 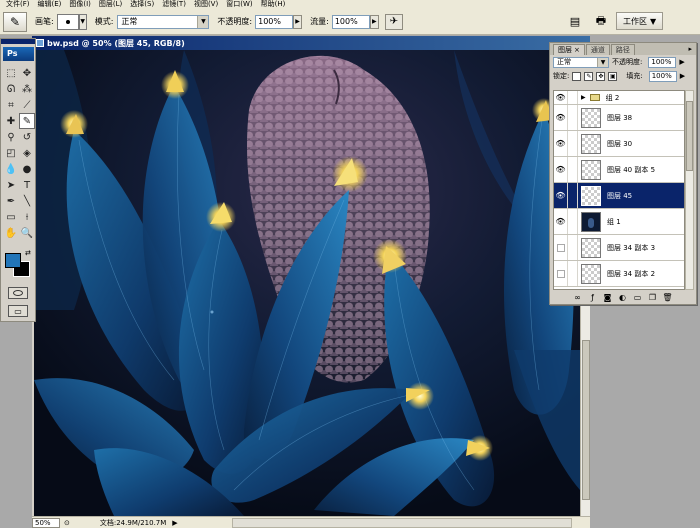 I want to click on link-layers-icon: ∞, so click(x=577, y=297).